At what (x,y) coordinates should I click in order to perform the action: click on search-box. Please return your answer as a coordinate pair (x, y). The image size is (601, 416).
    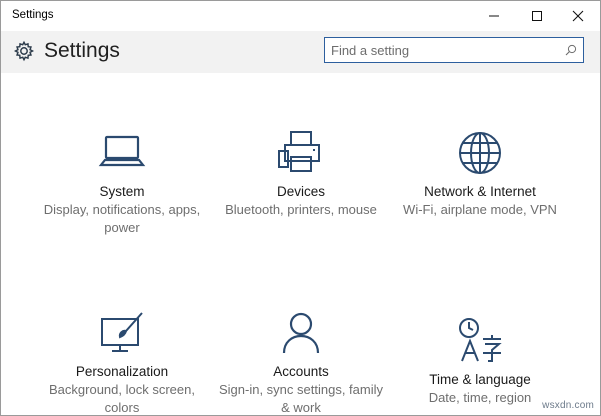
    Looking at the image, I should click on (454, 50).